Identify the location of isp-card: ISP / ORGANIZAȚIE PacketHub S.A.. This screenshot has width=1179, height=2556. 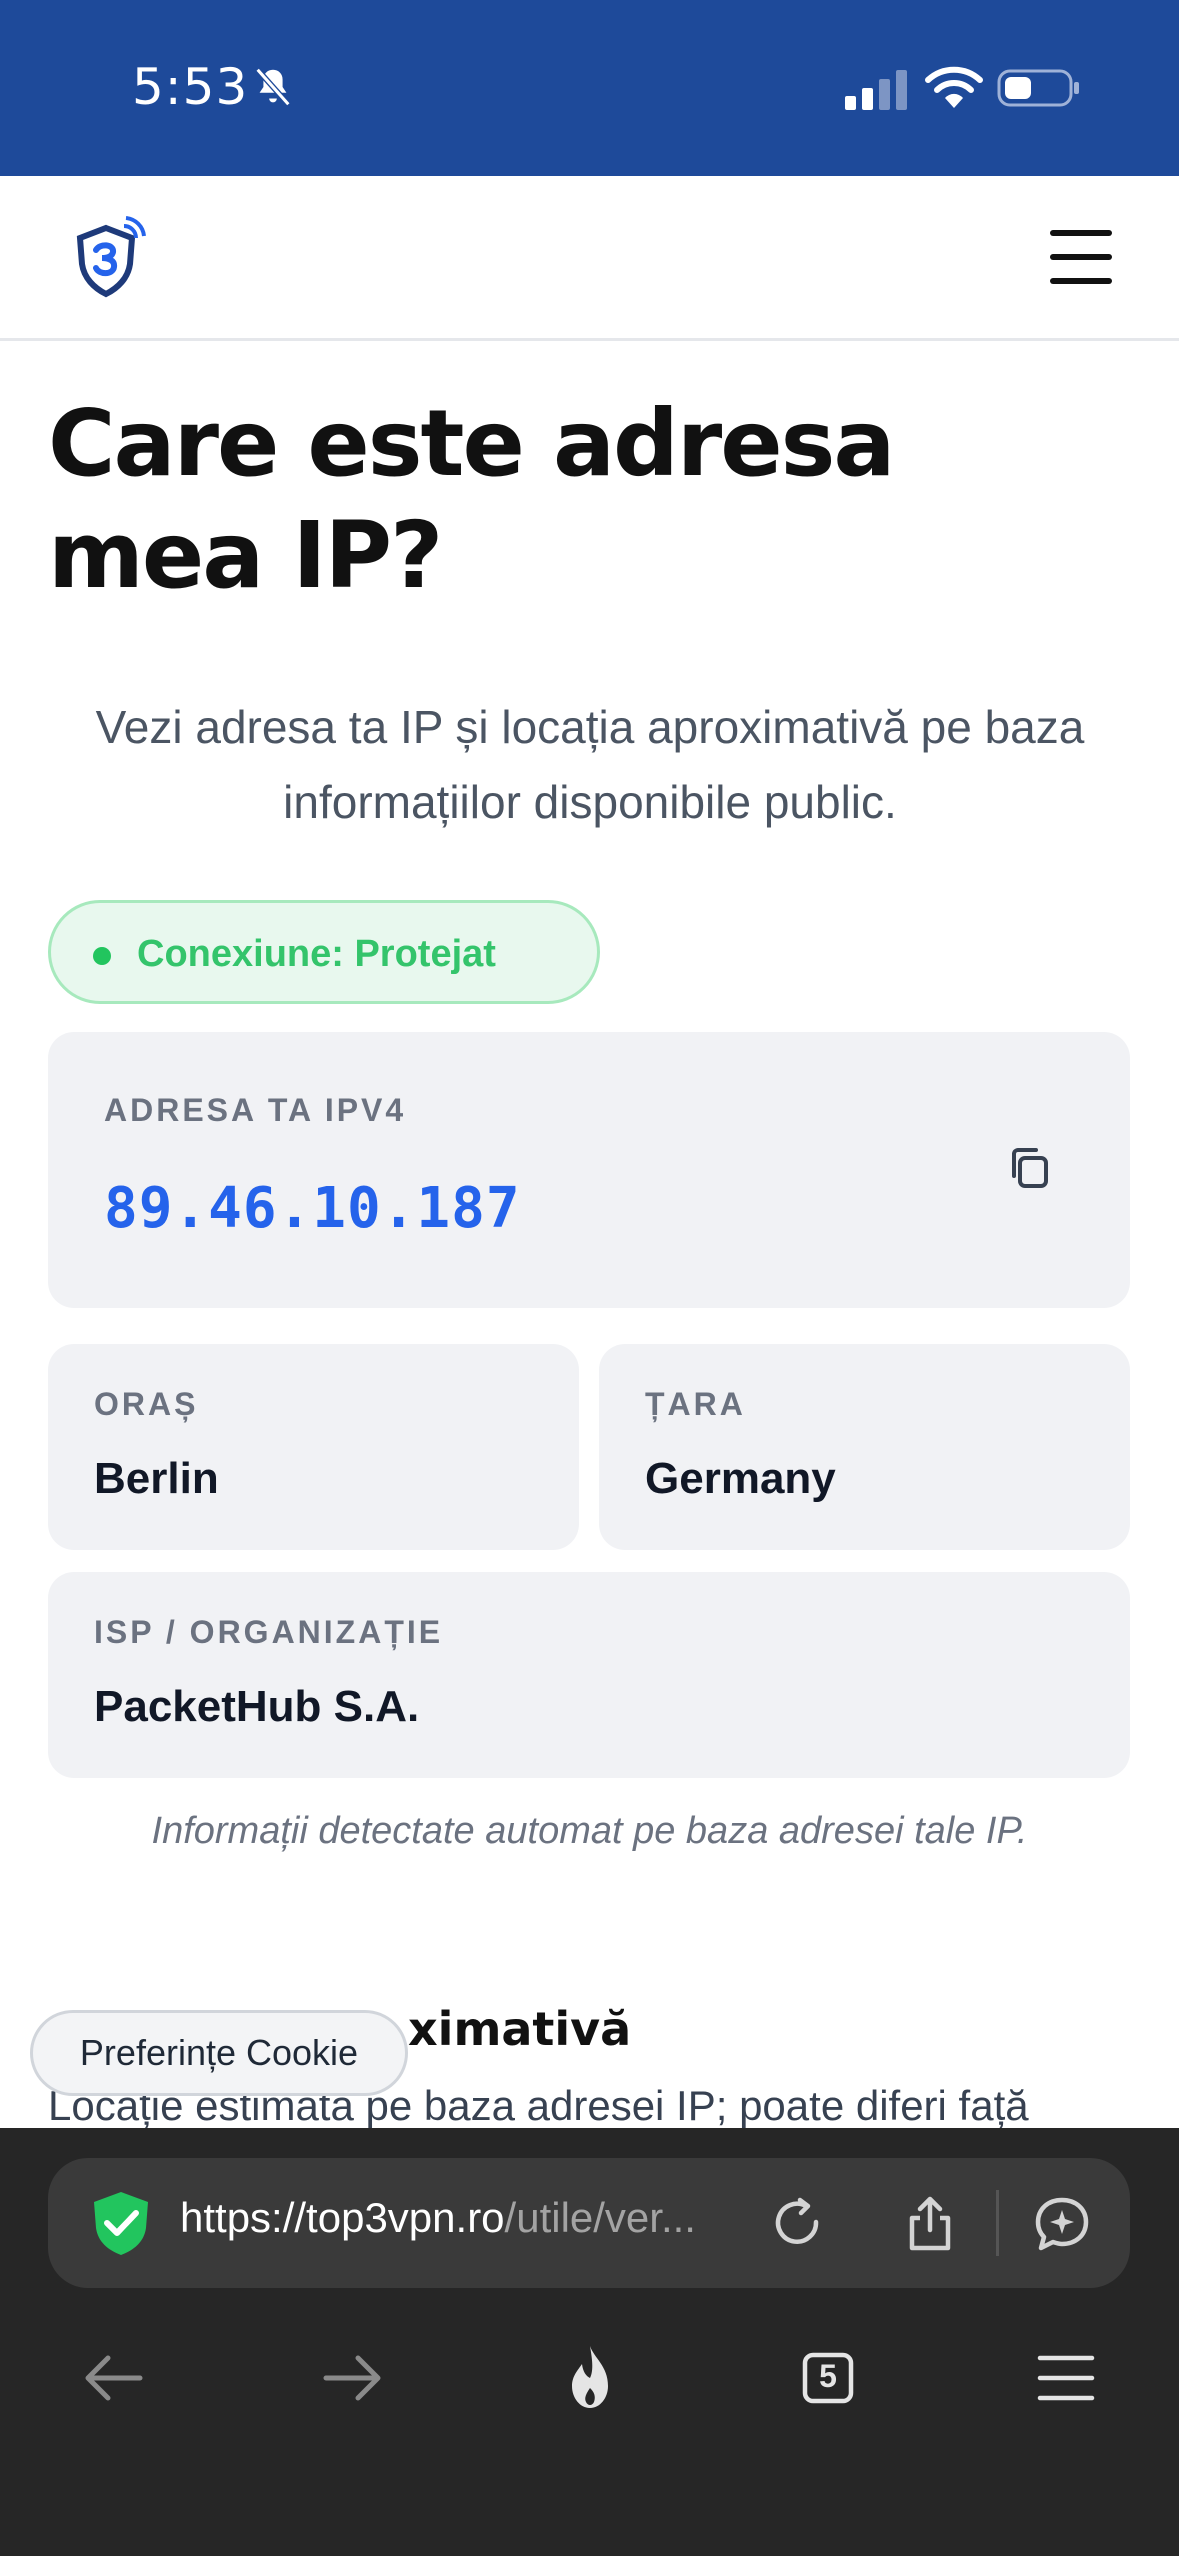
(589, 1675).